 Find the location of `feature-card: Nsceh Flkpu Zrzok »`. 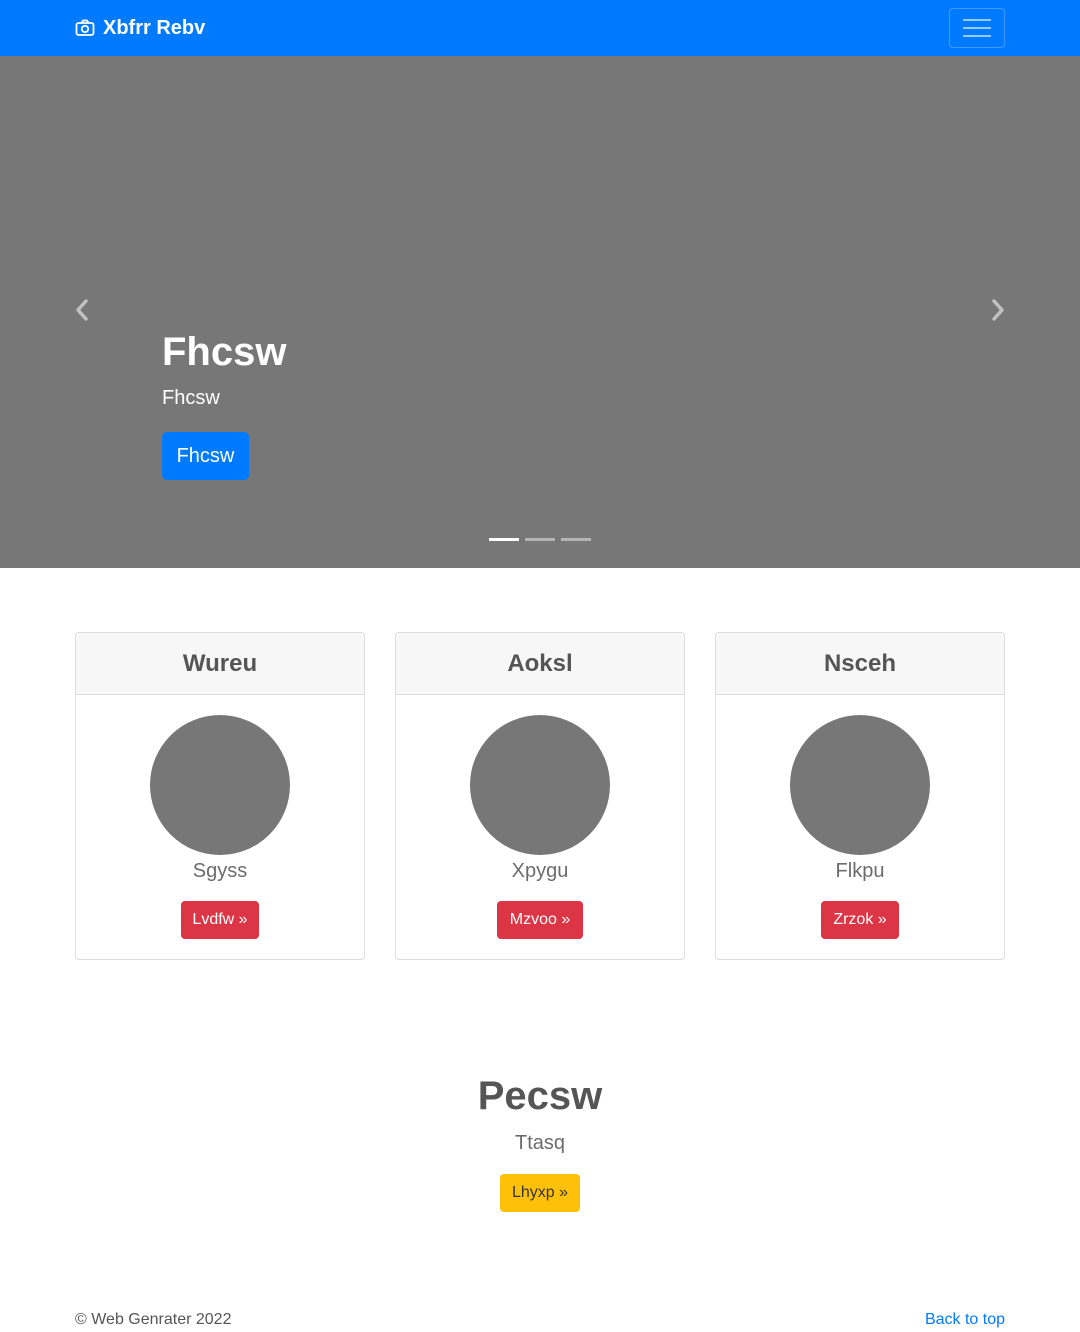

feature-card: Nsceh Flkpu Zrzok » is located at coordinates (860, 796).